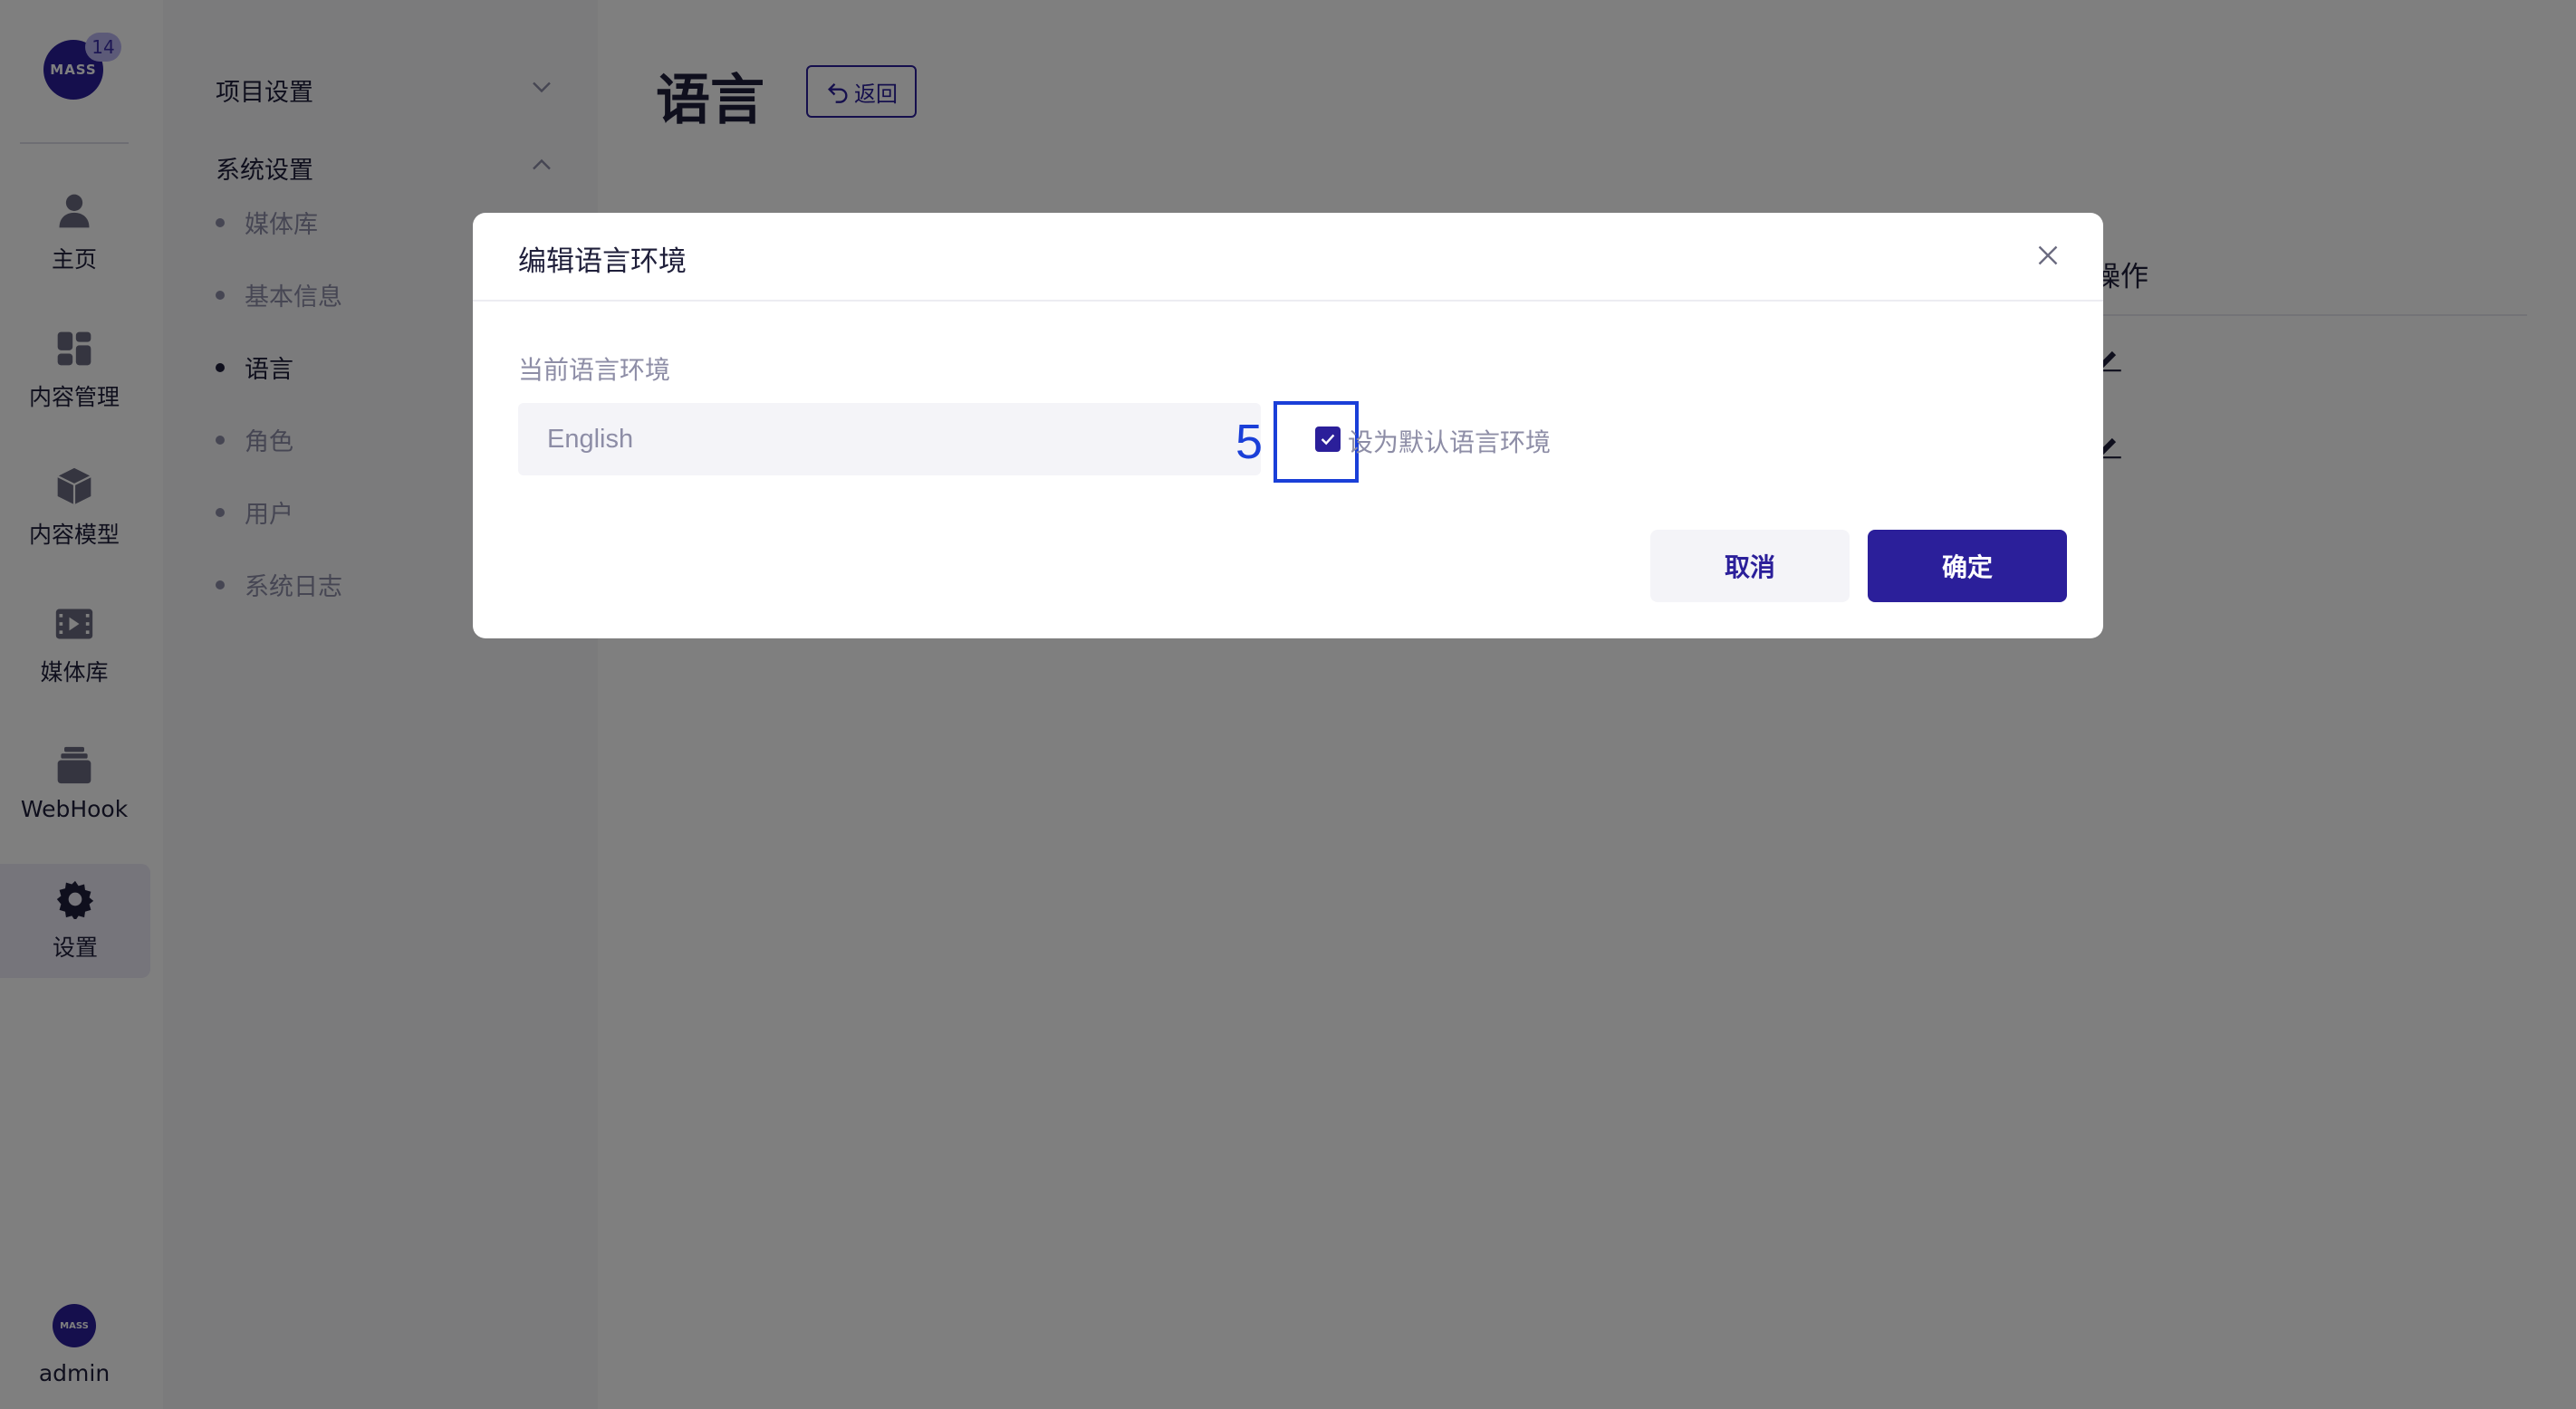 The image size is (2576, 1409). Describe the element at coordinates (1449, 441) in the screenshot. I see `default-locale-label: 设为默认语言环境` at that location.